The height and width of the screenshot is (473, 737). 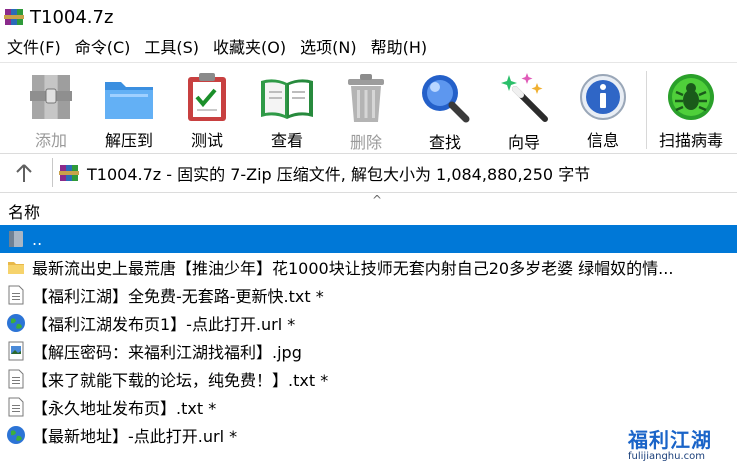 I want to click on menu-bar: 文件(F) 命令(C) 工具(S) 收藏夹(O) 选项(N) 帮助(H), so click(x=368, y=48).